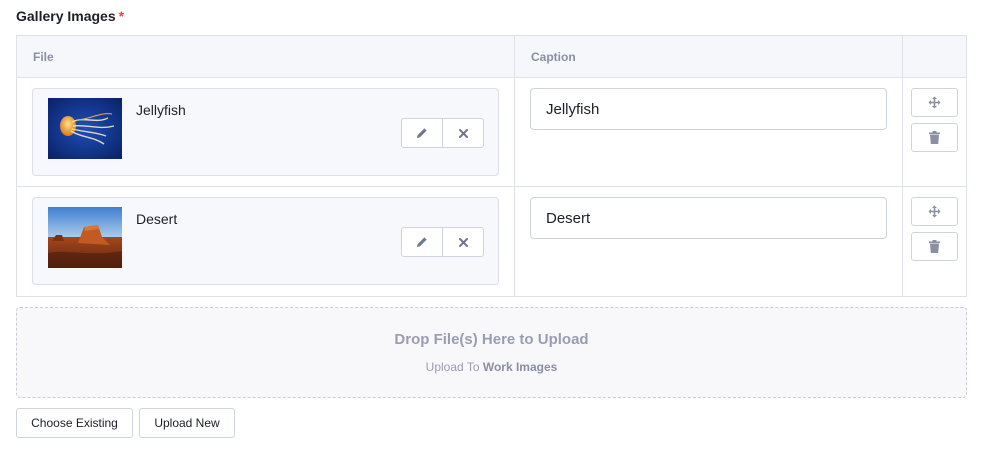 This screenshot has height=449, width=983. I want to click on dropzone-sub-prefix: Upload To, so click(452, 367).